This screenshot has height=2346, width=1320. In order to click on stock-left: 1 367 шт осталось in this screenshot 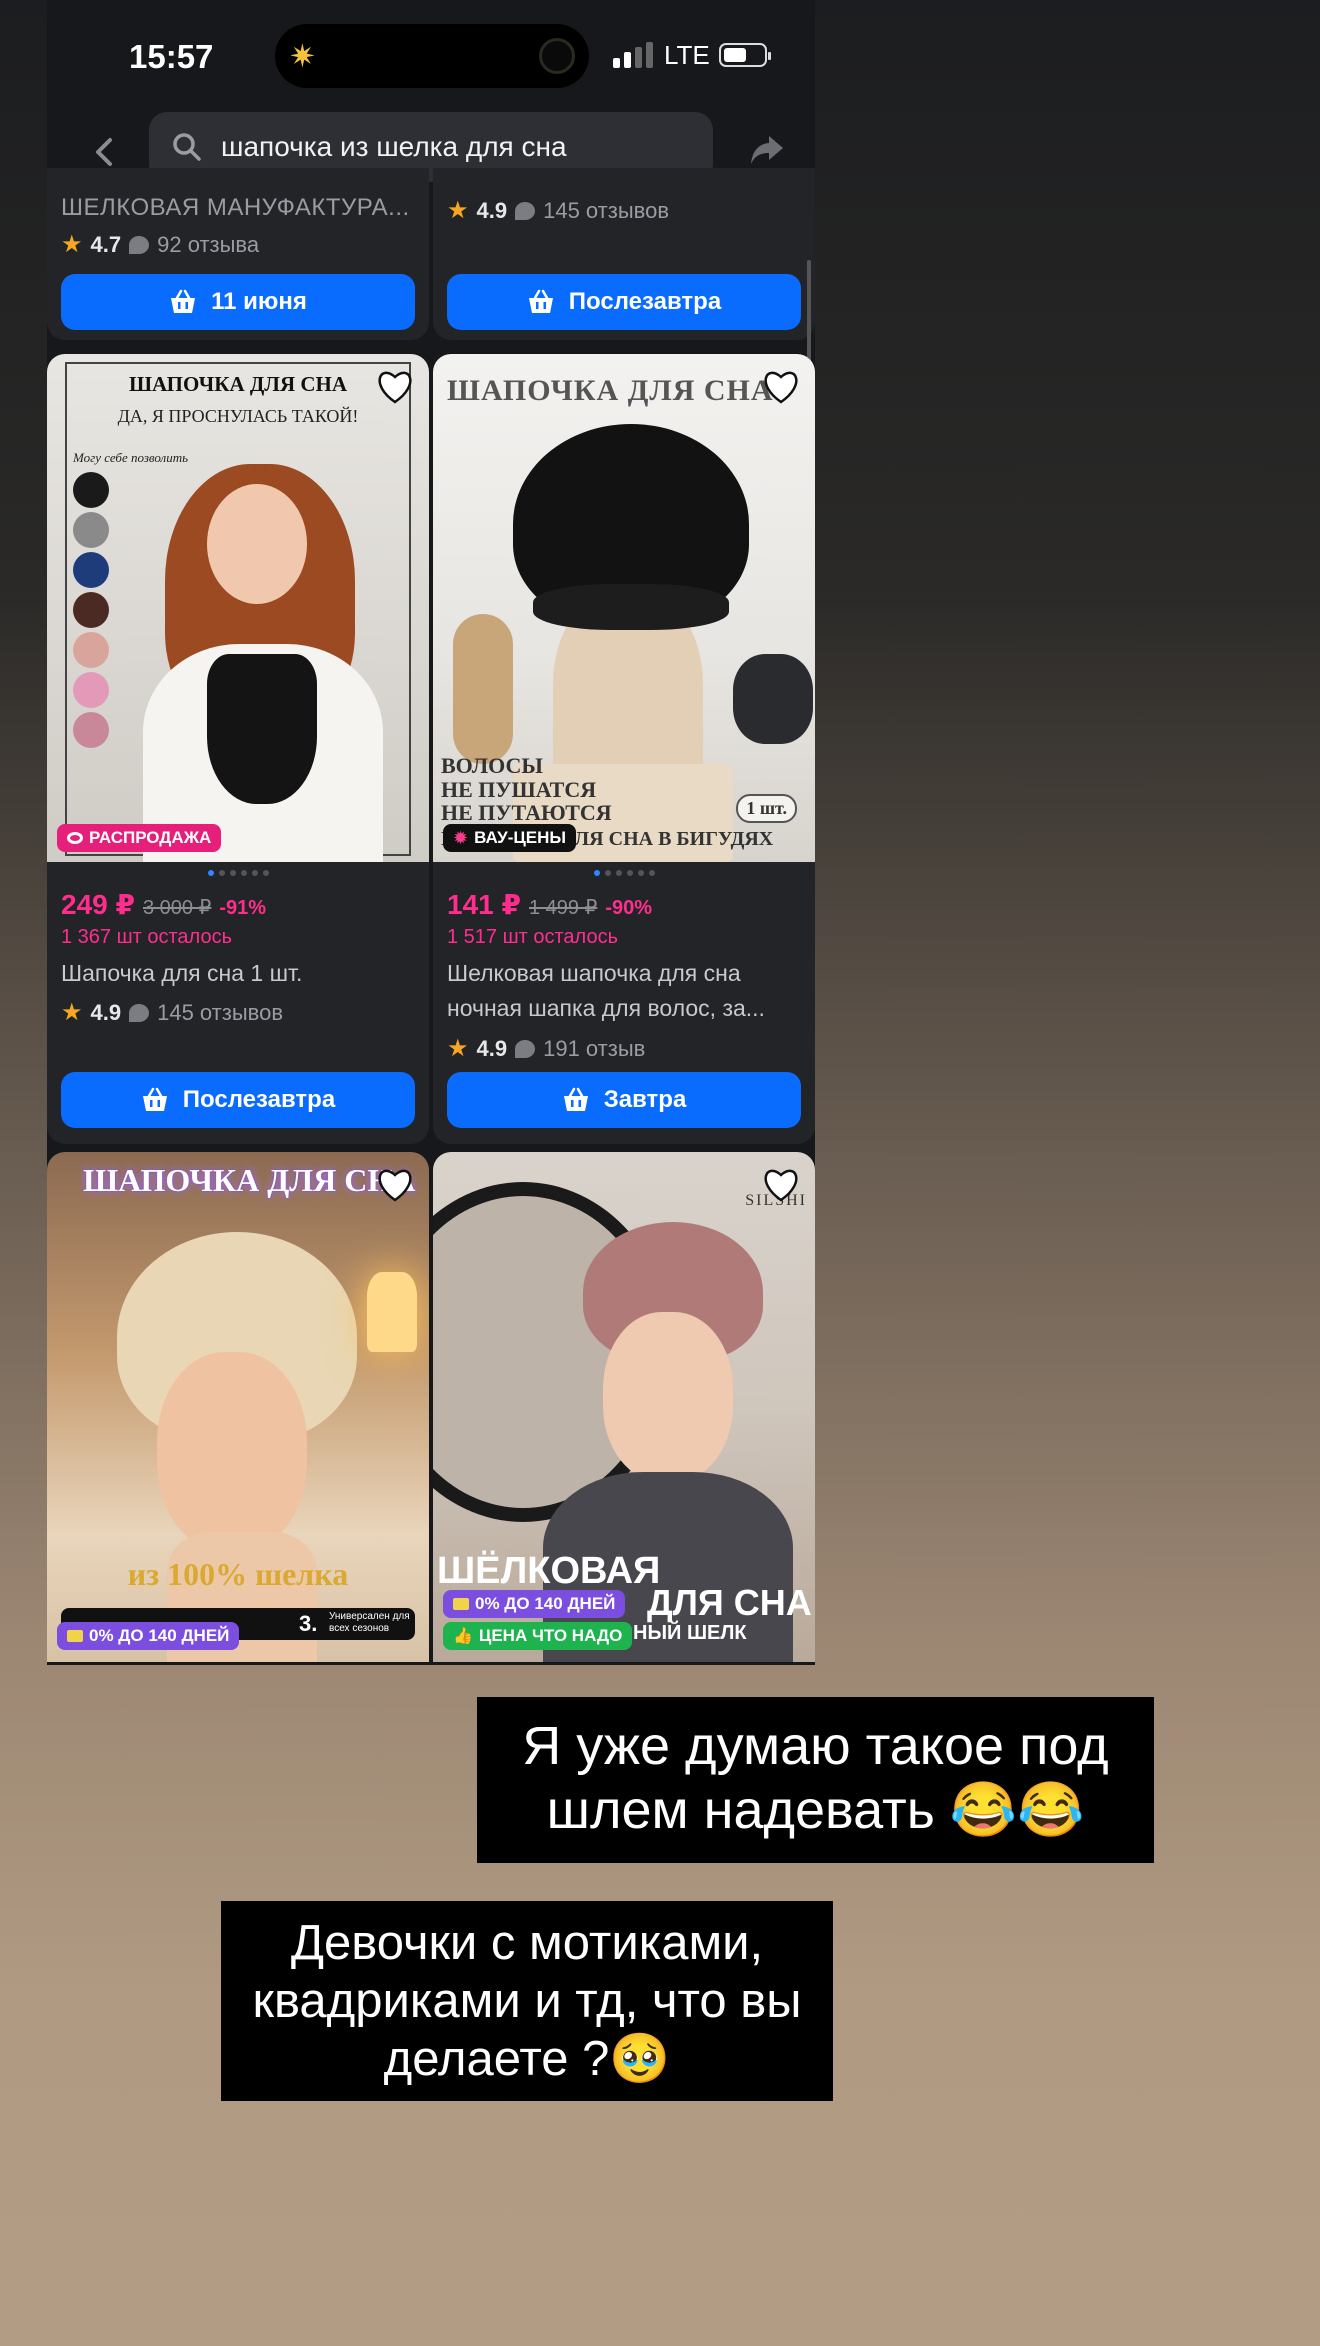, I will do `click(146, 937)`.